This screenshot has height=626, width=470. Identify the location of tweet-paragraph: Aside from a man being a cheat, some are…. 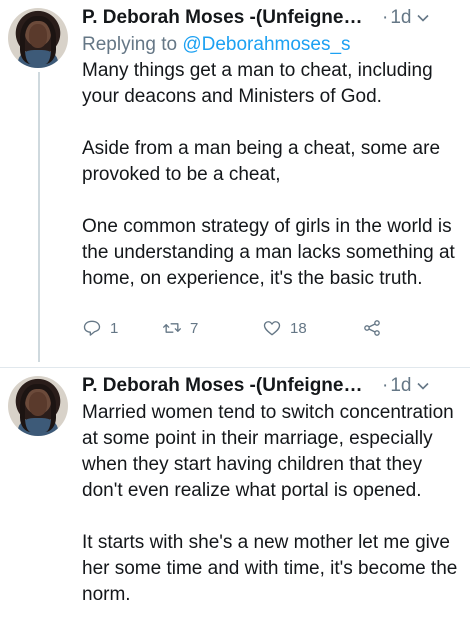
(261, 161).